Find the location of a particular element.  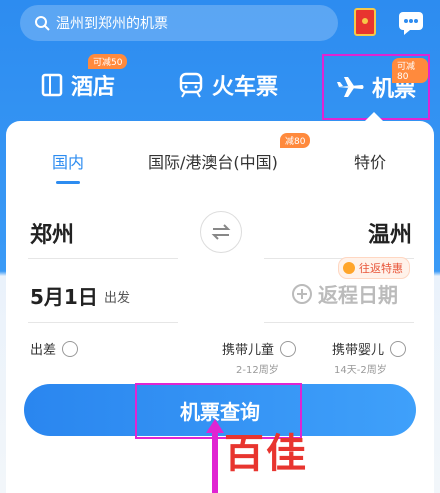

top-bar: 温州到郑州的机票 is located at coordinates (220, 25).